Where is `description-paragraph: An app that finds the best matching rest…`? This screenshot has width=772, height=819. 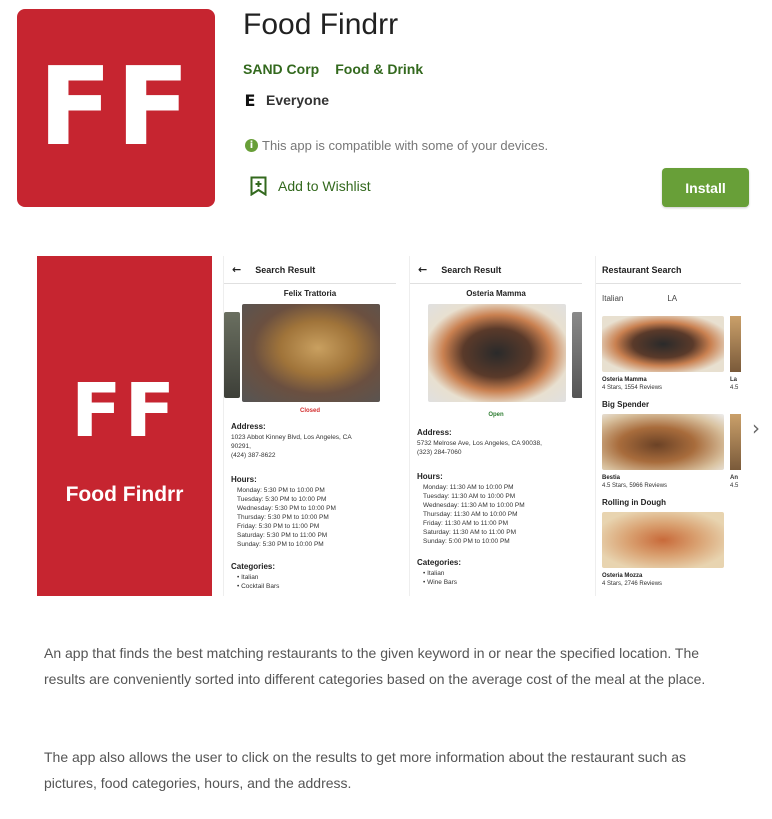 description-paragraph: An app that finds the best matching rest… is located at coordinates (375, 666).